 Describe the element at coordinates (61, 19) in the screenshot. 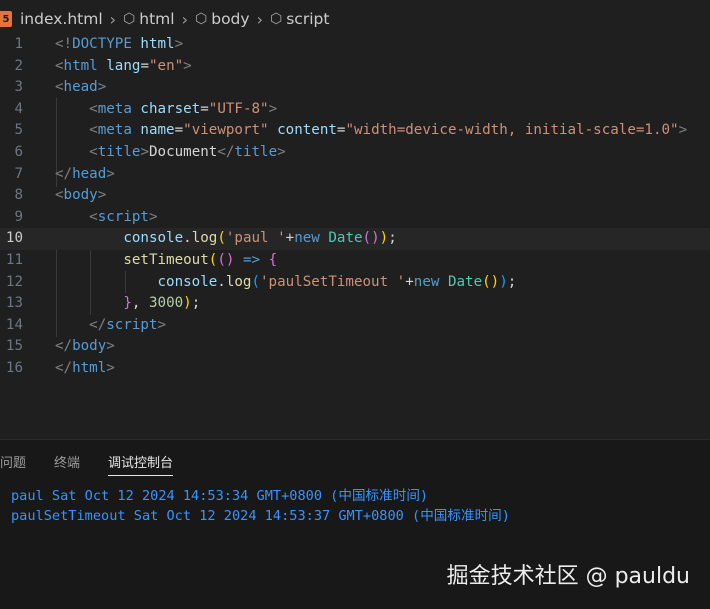

I see `breadcrumb-item-file: index.html` at that location.